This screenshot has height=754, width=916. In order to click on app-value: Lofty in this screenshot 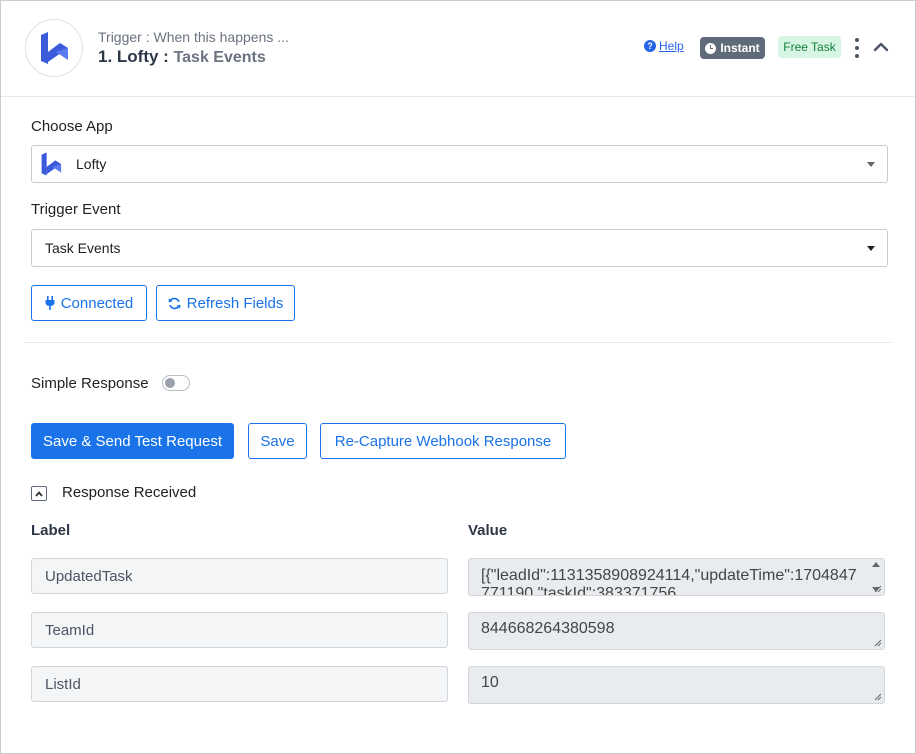, I will do `click(91, 164)`.